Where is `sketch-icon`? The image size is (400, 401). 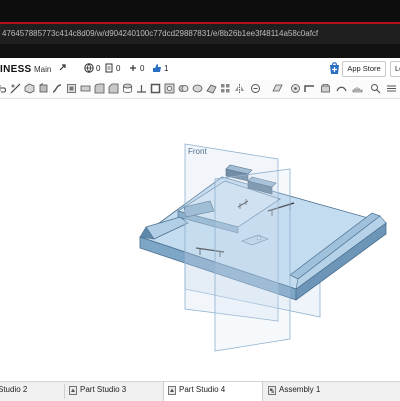
sketch-icon is located at coordinates (15, 88).